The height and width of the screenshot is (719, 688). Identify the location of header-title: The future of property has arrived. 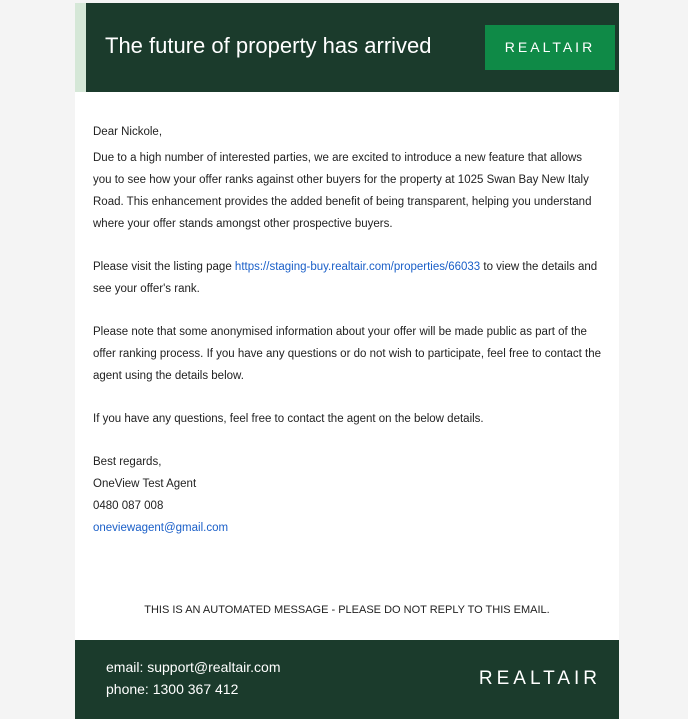
(268, 45).